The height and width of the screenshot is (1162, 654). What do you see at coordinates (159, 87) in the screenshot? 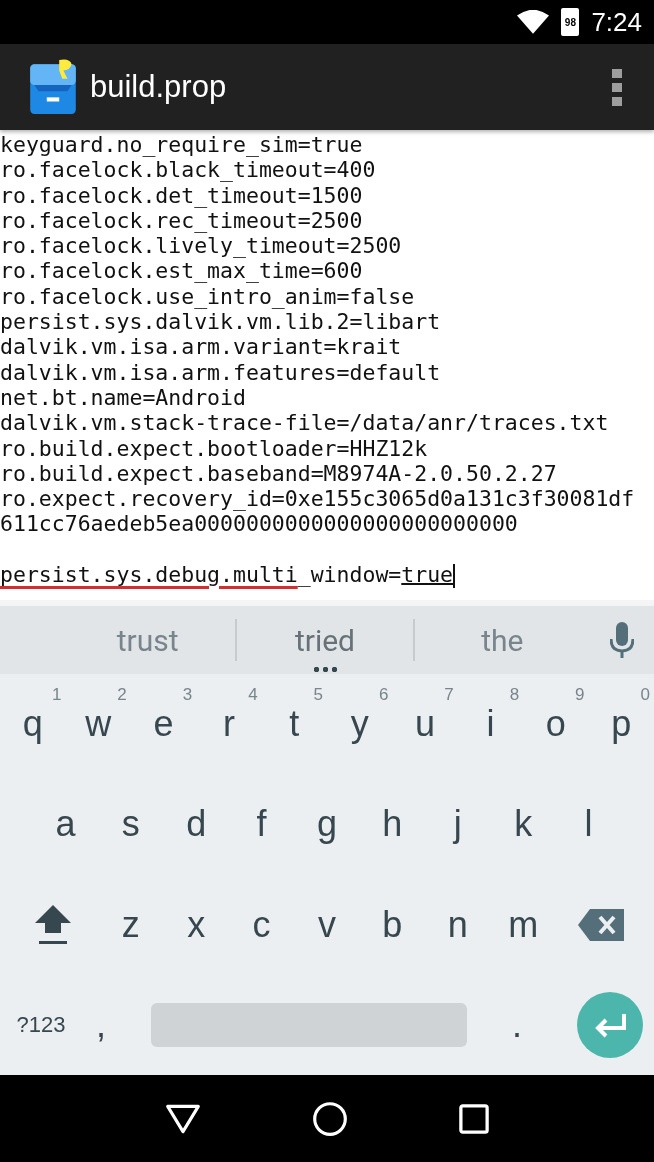
I see `file-title: build.prop` at bounding box center [159, 87].